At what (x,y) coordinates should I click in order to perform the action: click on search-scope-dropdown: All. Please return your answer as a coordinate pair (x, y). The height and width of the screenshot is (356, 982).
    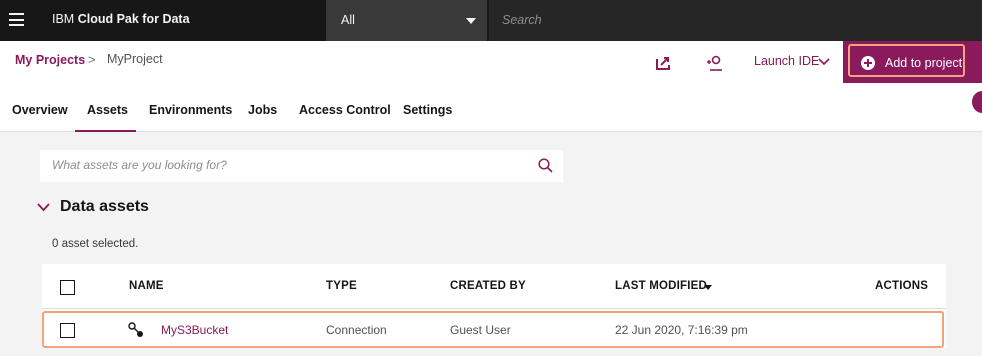
    Looking at the image, I should click on (406, 20).